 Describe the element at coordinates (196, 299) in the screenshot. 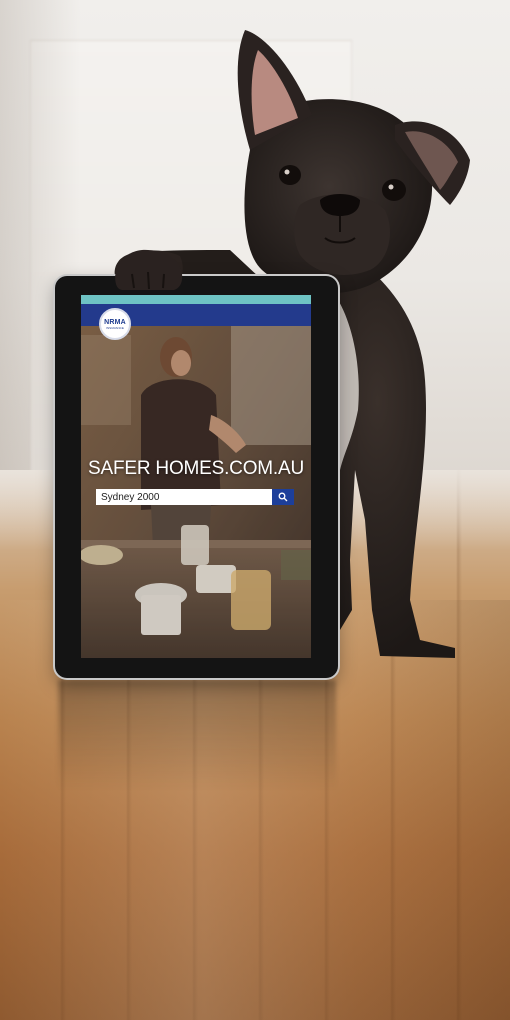

I see `accent-strip` at that location.